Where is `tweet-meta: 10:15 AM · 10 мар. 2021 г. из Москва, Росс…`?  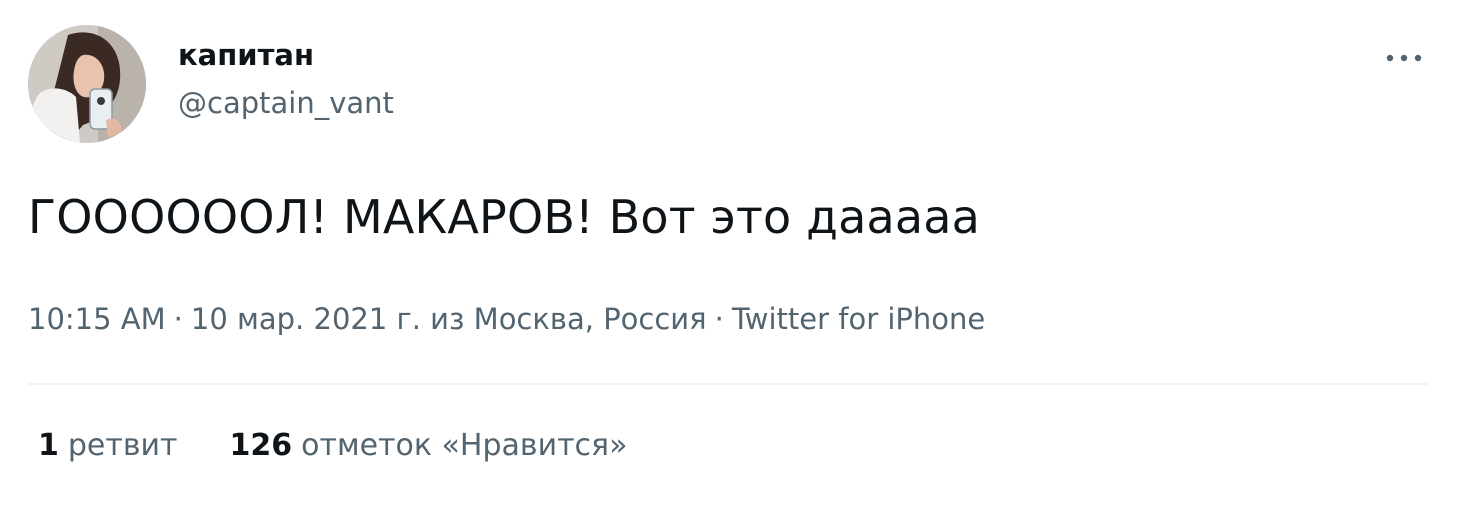
tweet-meta: 10:15 AM · 10 мар. 2021 г. из Москва, Росс… is located at coordinates (506, 319).